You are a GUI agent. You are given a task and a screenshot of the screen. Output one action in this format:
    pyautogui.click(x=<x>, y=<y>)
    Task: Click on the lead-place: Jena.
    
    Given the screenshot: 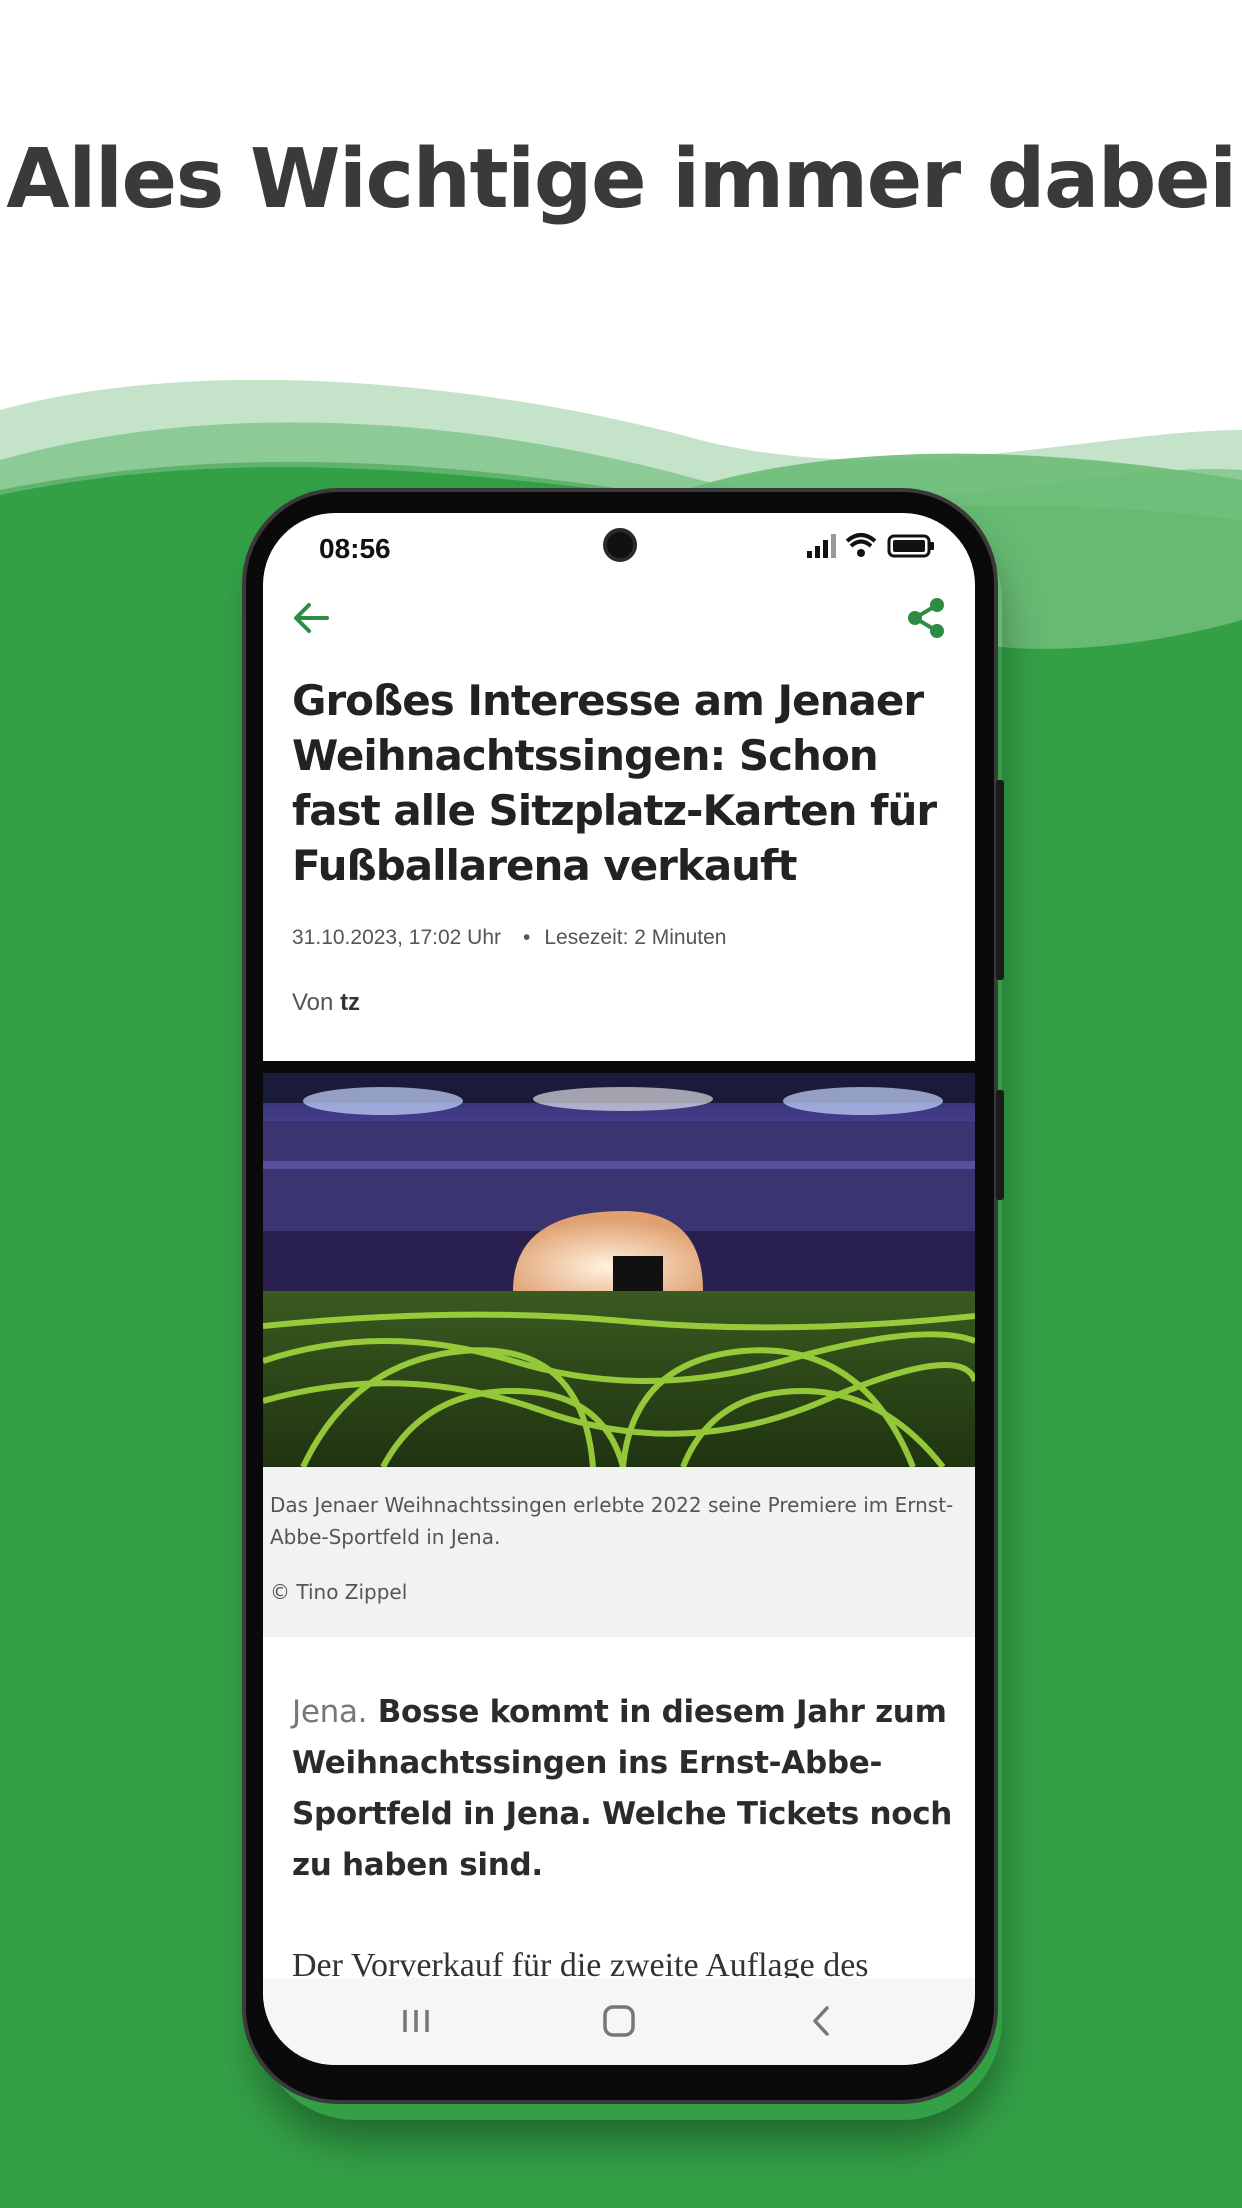 What is the action you would take?
    pyautogui.click(x=330, y=1712)
    